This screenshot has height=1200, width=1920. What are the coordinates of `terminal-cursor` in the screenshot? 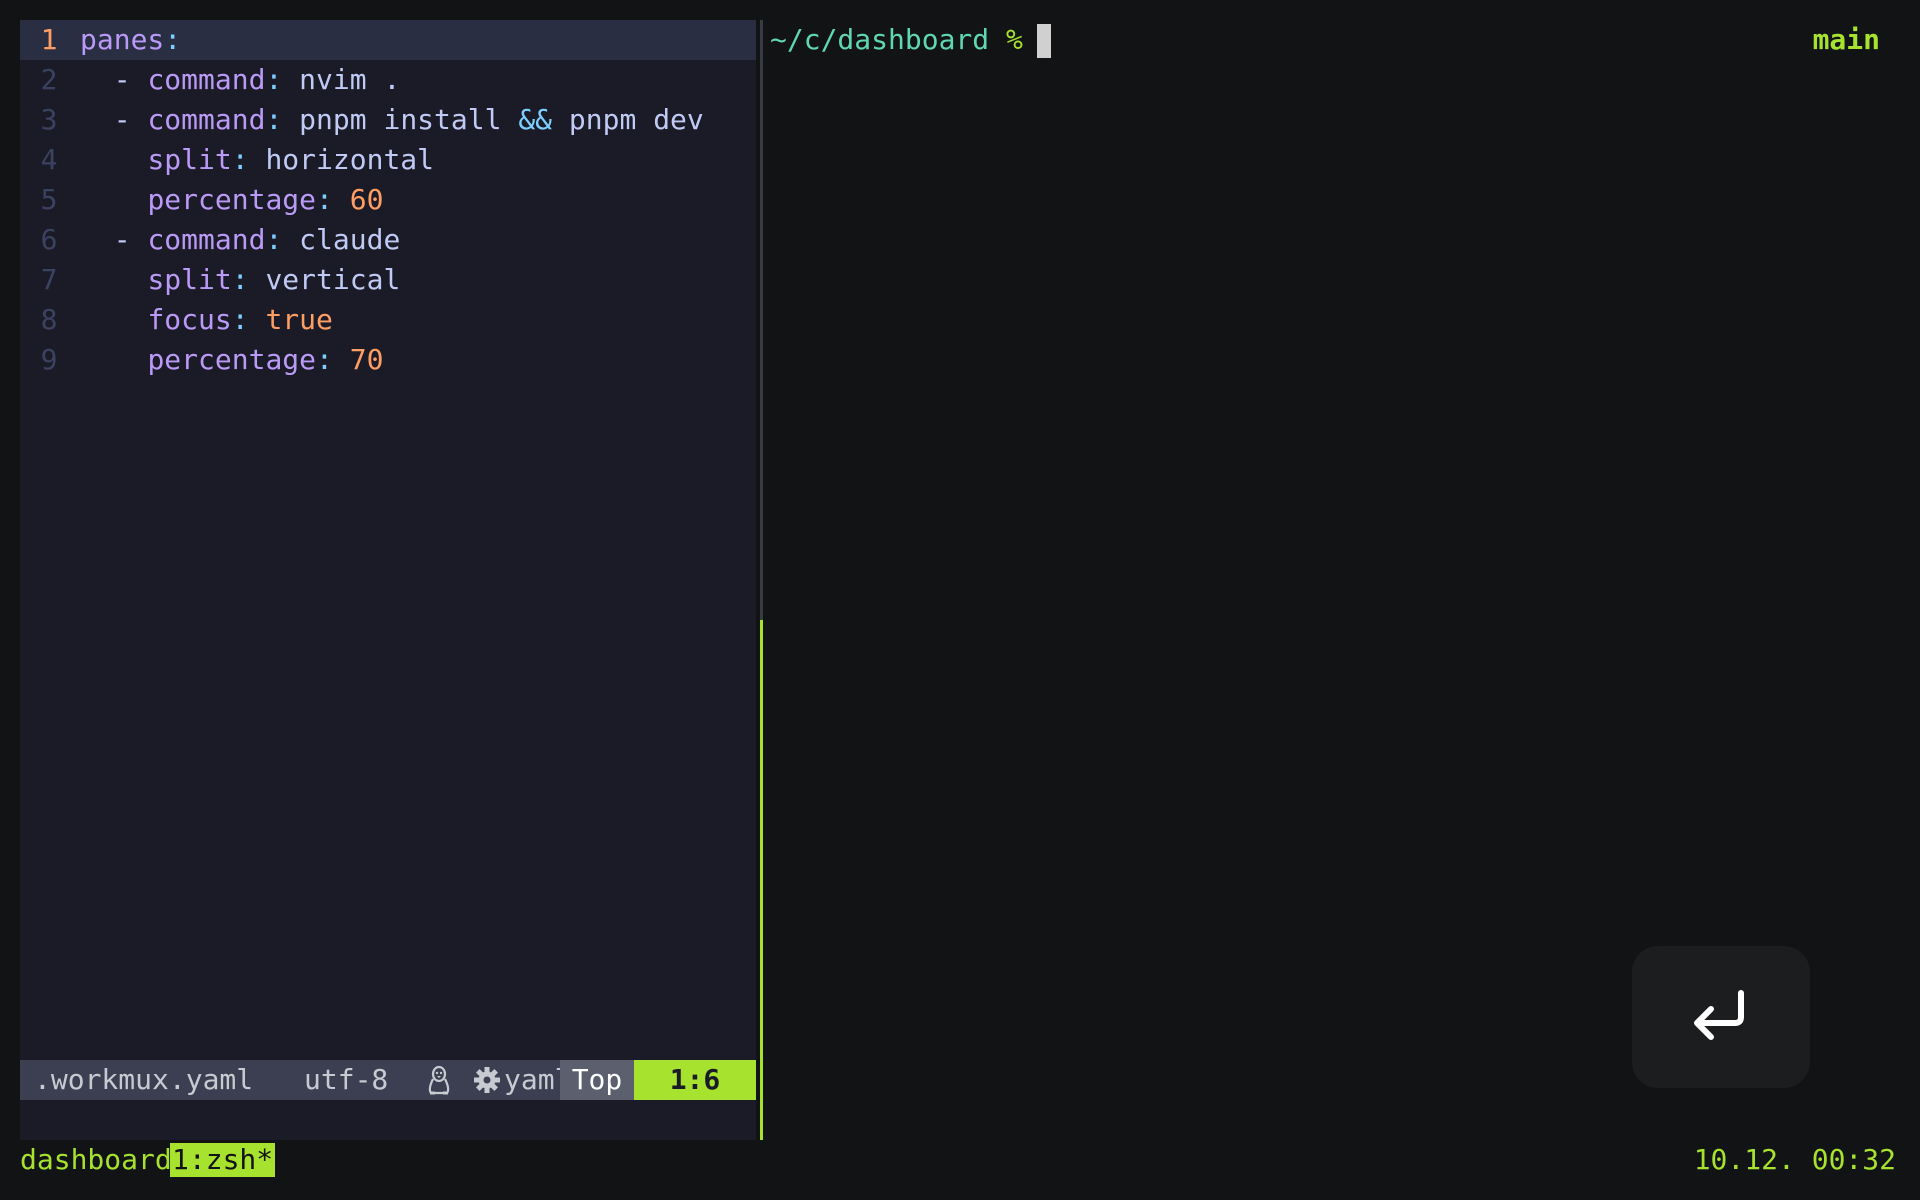 It's located at (1043, 41).